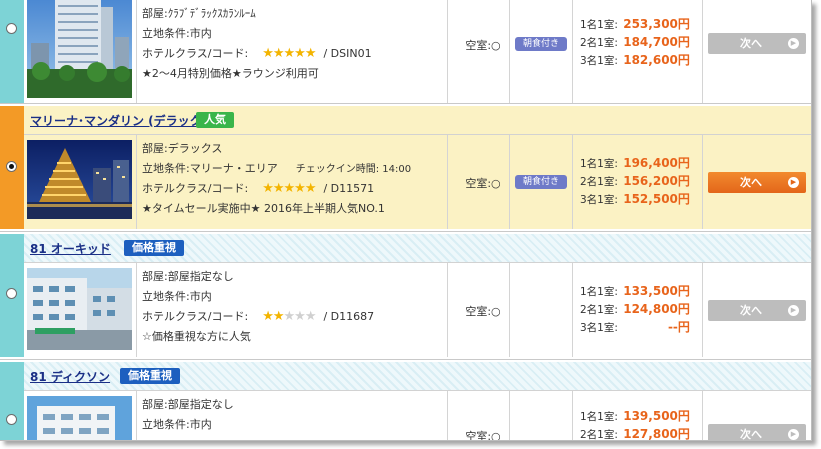  What do you see at coordinates (656, 181) in the screenshot?
I see `price-value: 156,200円` at bounding box center [656, 181].